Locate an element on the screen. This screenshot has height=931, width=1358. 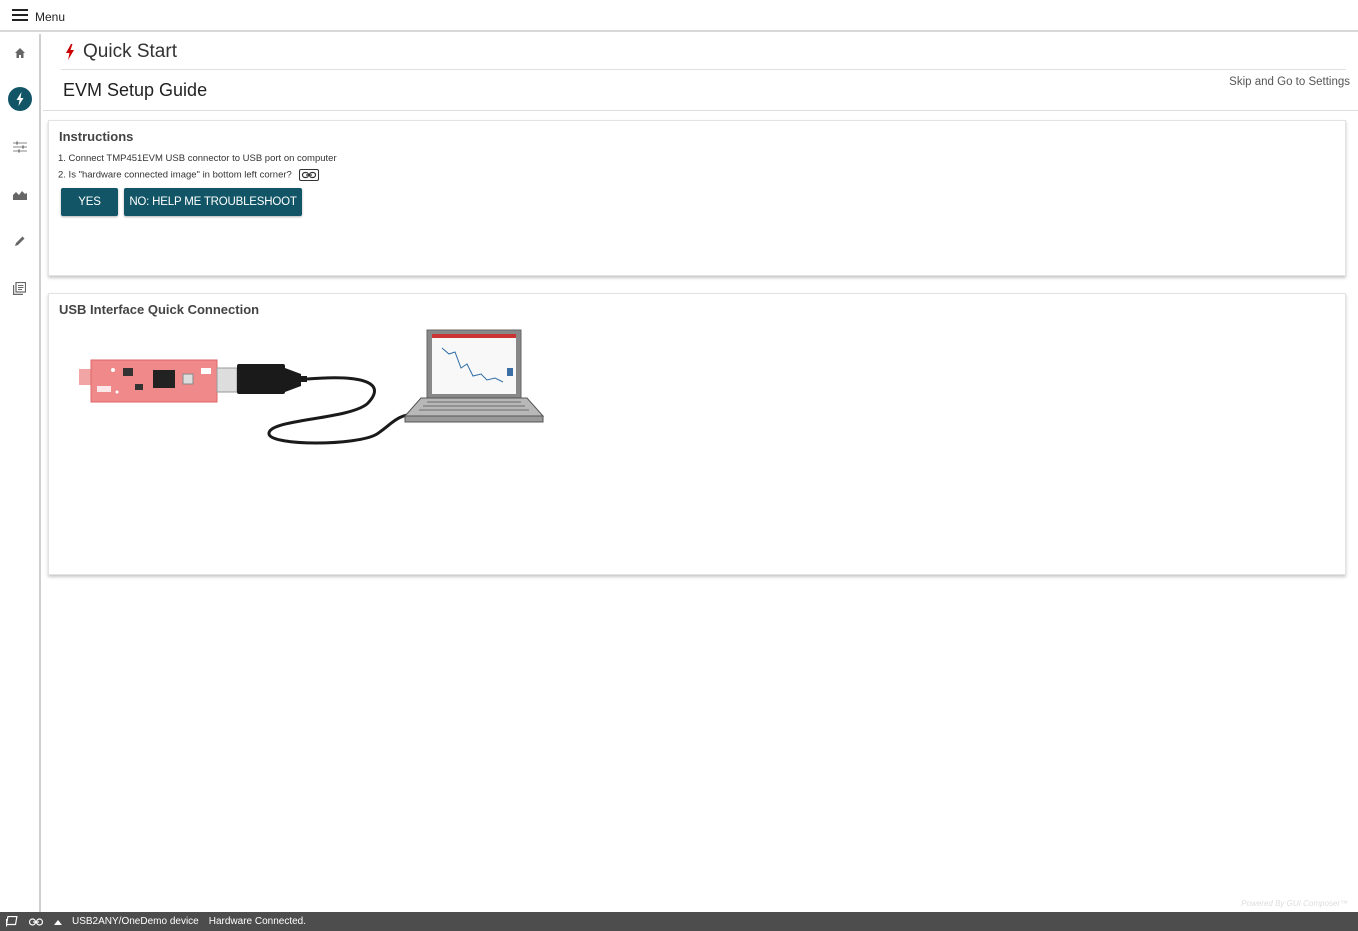
sidebar is located at coordinates (20, 473).